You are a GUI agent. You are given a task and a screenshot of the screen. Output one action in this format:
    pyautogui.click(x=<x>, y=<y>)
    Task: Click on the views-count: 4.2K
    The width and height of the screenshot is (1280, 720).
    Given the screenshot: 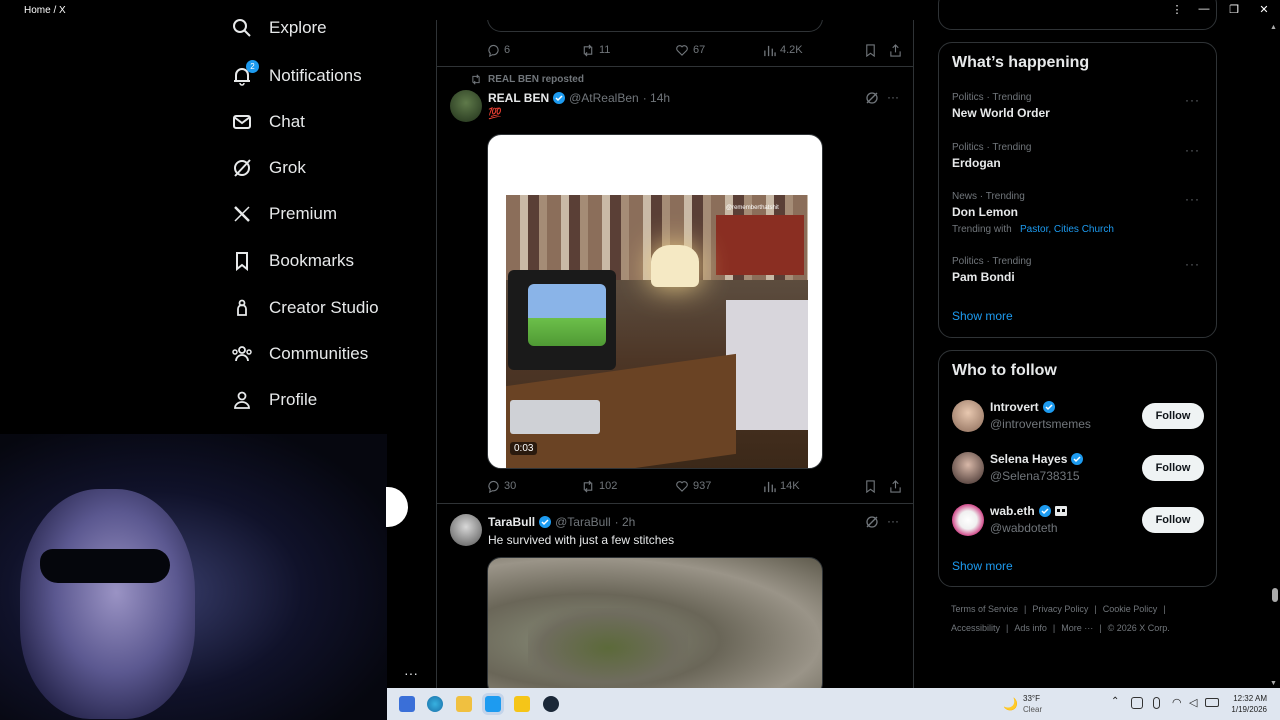 What is the action you would take?
    pyautogui.click(x=791, y=50)
    